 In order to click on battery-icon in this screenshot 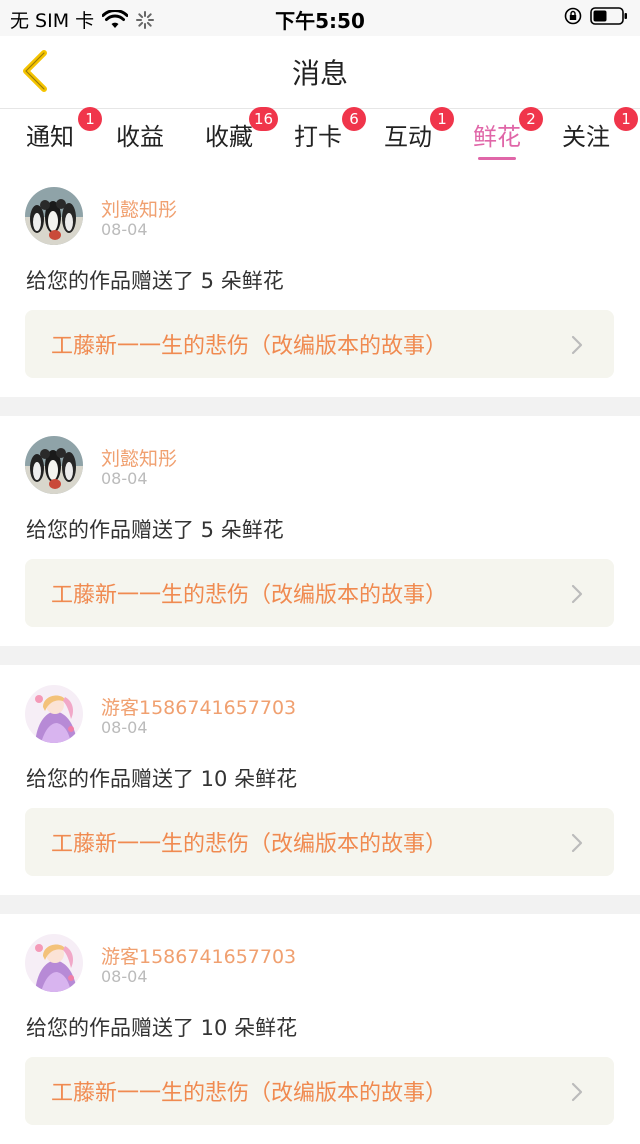, I will do `click(608, 16)`.